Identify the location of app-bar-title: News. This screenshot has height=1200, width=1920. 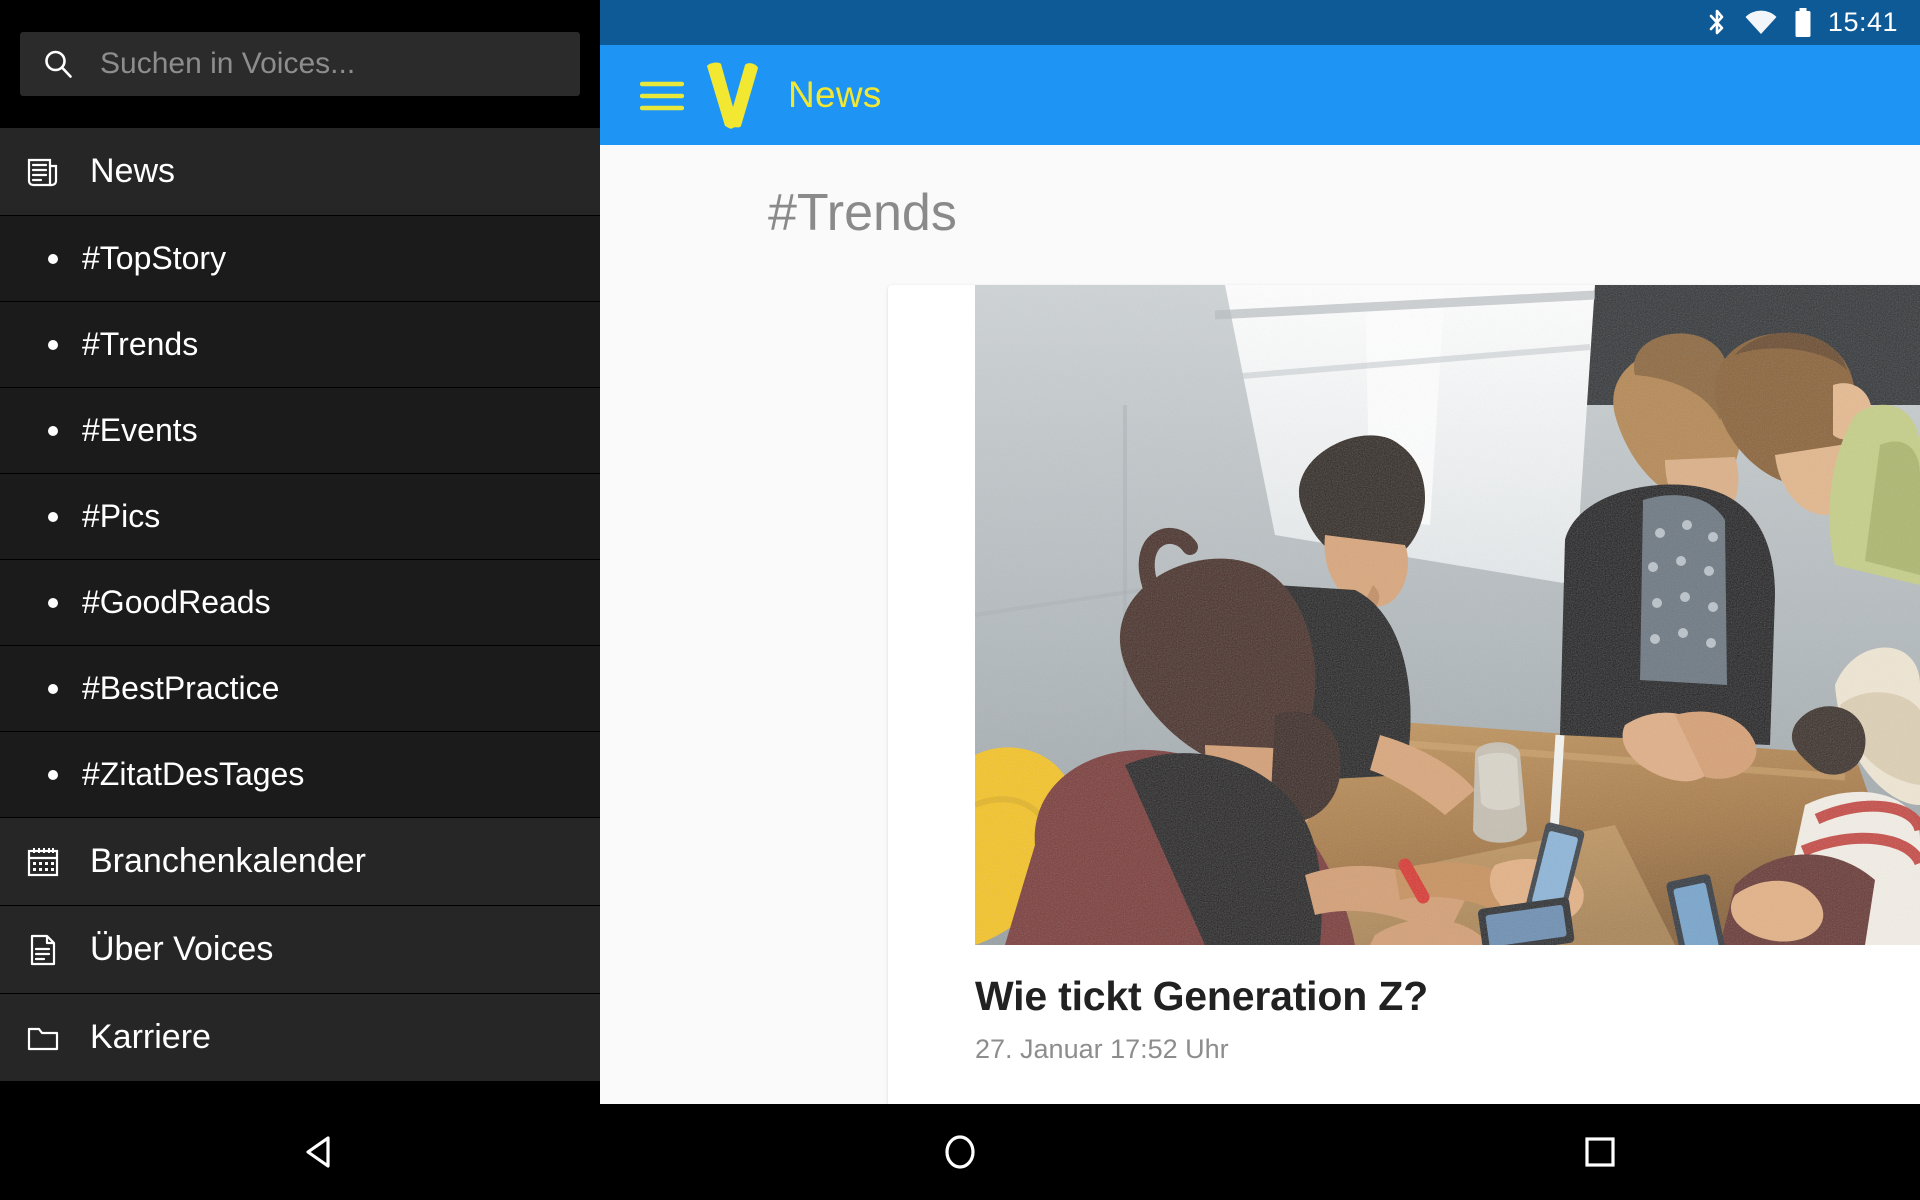
(835, 94).